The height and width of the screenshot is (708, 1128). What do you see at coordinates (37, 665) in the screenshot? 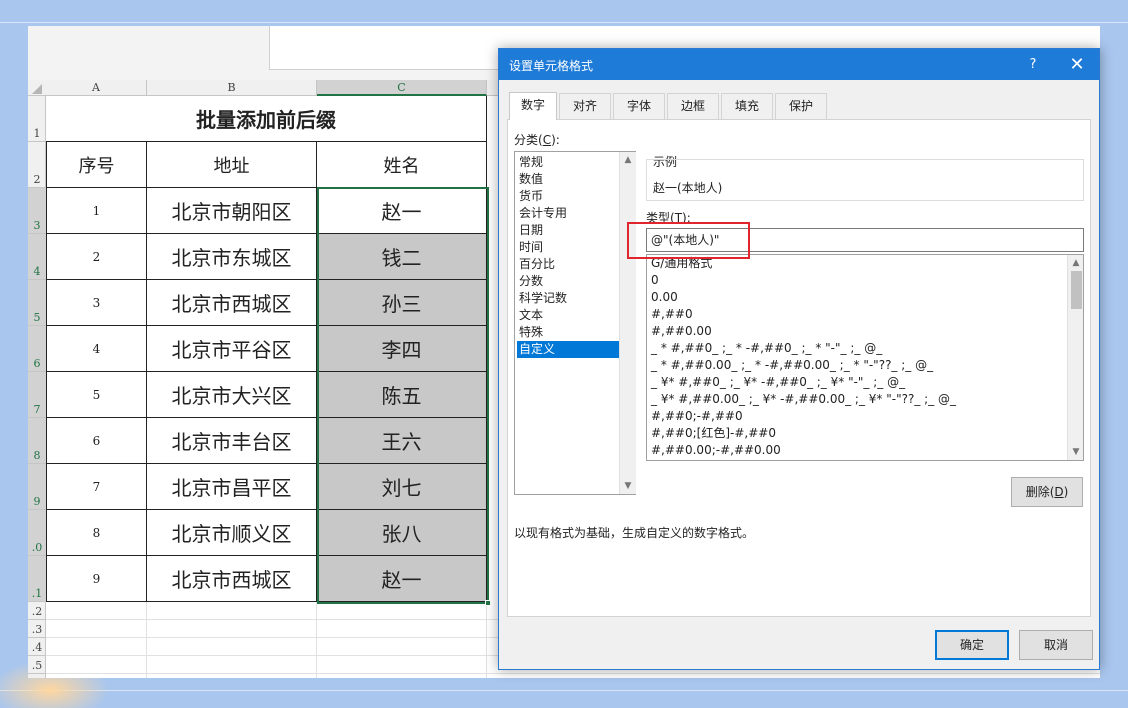
I see `row-header: .5` at bounding box center [37, 665].